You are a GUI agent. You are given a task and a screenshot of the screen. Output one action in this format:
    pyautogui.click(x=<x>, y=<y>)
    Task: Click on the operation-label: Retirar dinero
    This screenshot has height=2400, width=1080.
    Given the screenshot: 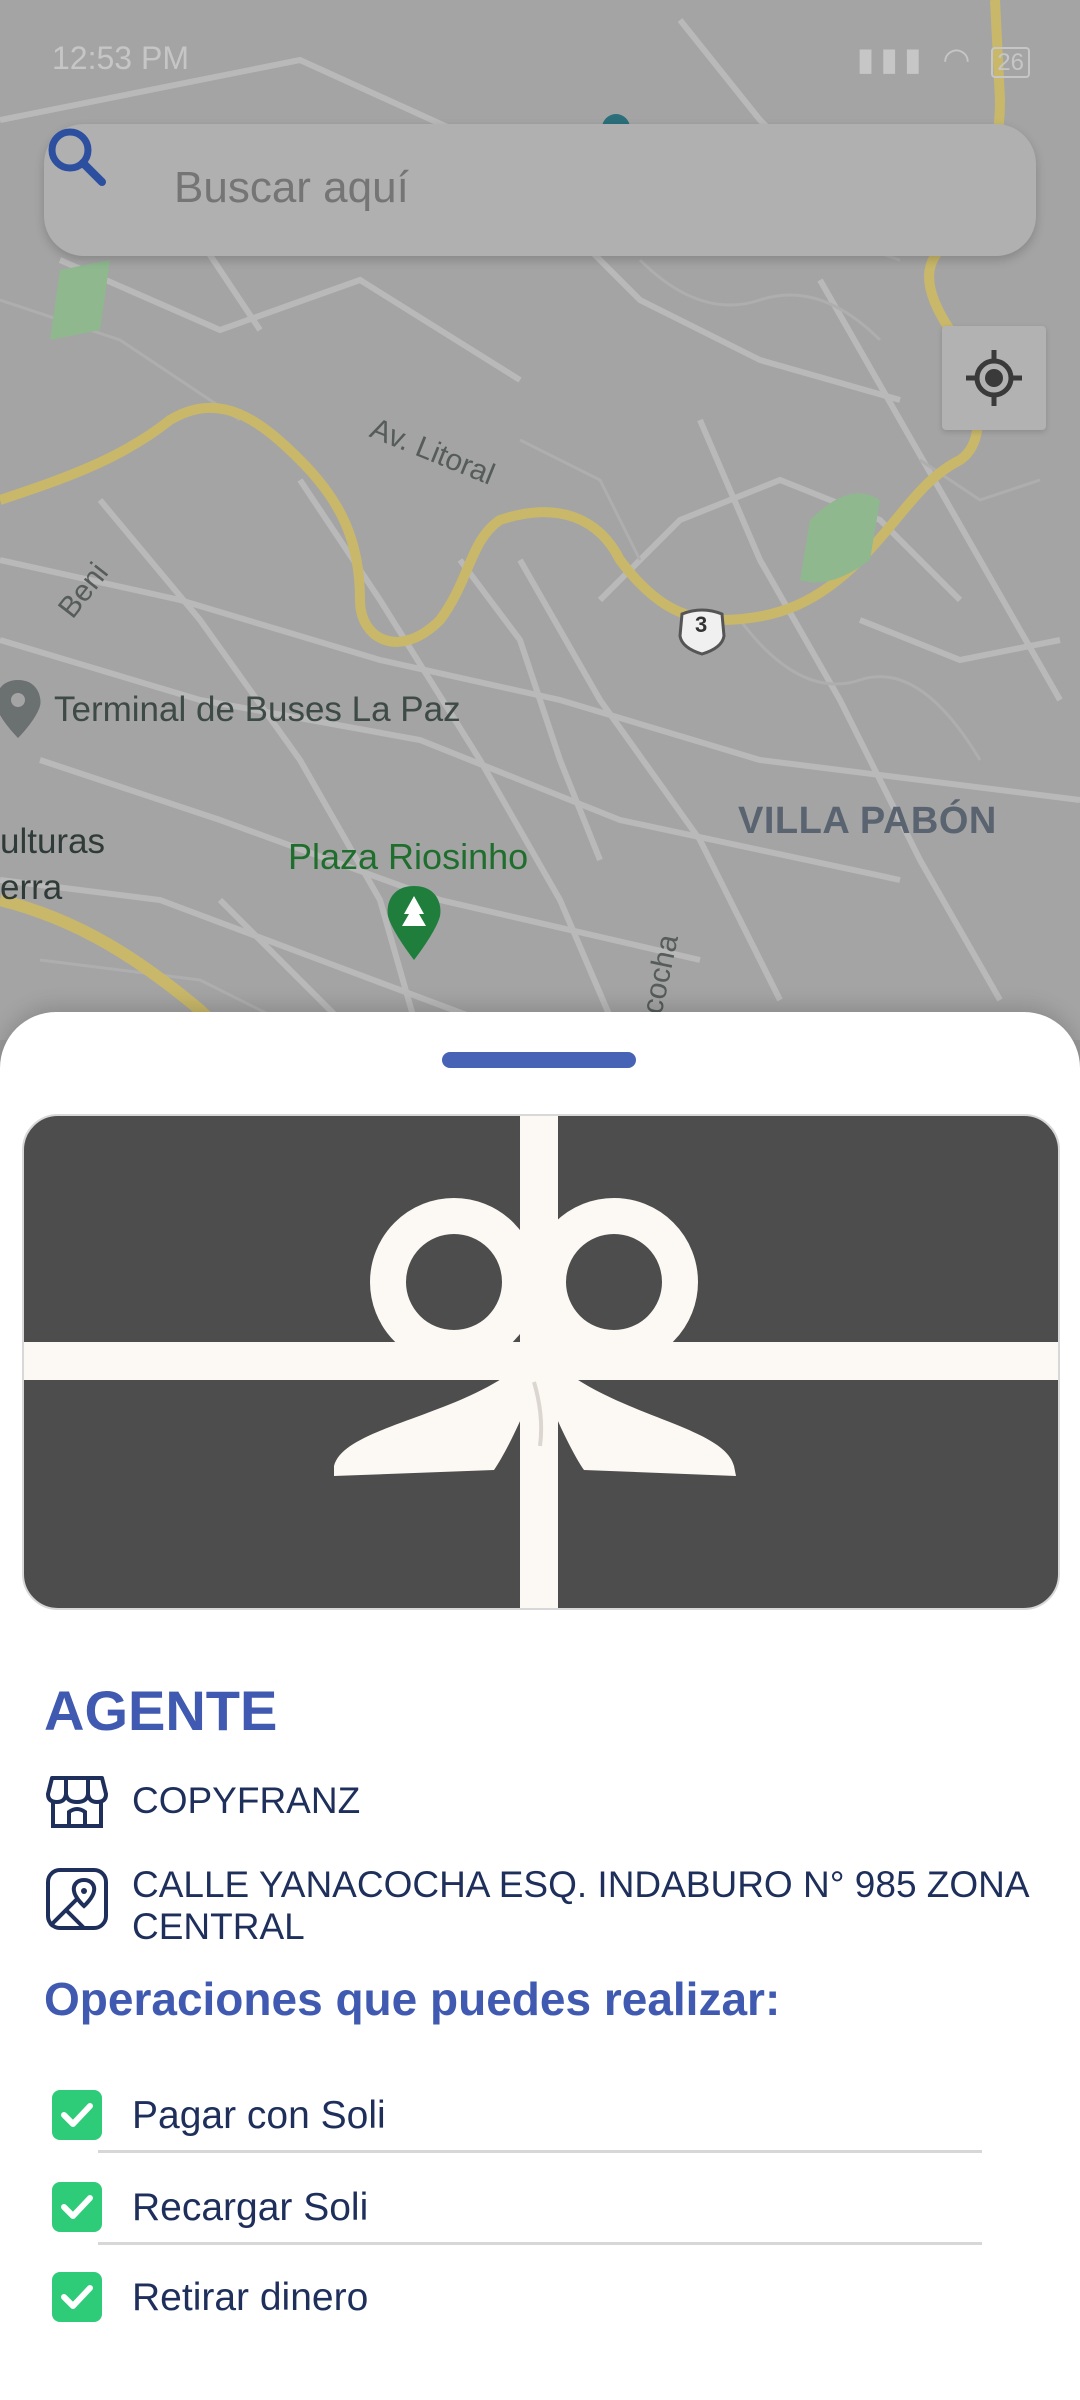 What is the action you would take?
    pyautogui.click(x=250, y=2297)
    